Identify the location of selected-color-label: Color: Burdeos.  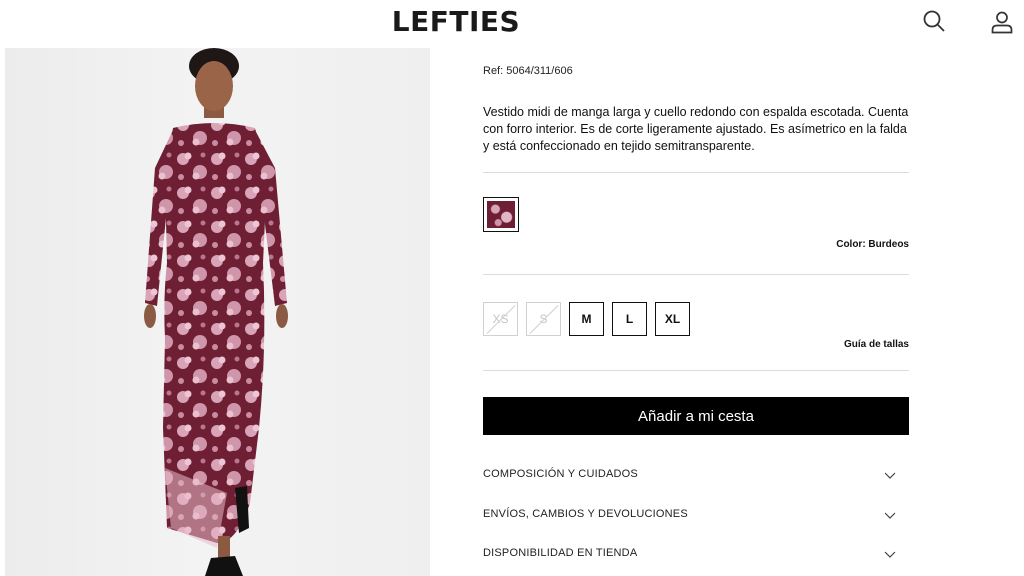
(872, 244).